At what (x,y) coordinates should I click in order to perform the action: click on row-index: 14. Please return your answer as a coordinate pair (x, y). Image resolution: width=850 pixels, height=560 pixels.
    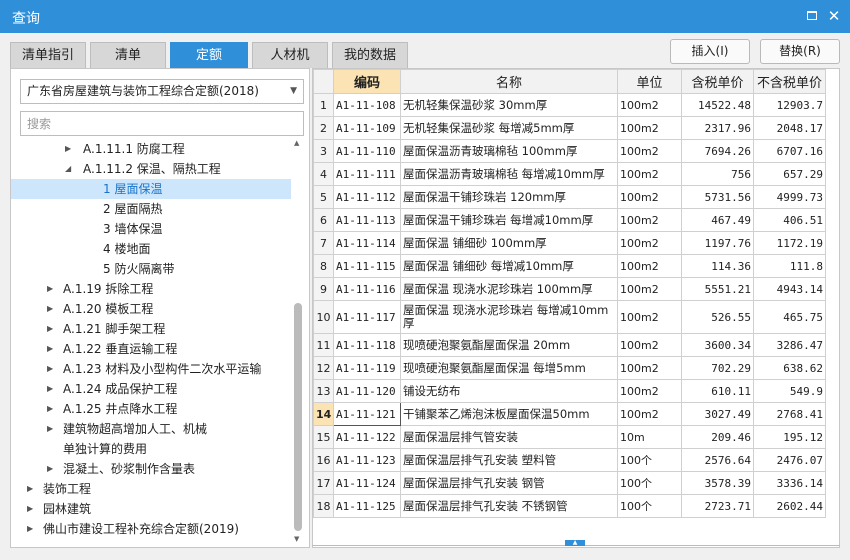
    Looking at the image, I should click on (323, 414).